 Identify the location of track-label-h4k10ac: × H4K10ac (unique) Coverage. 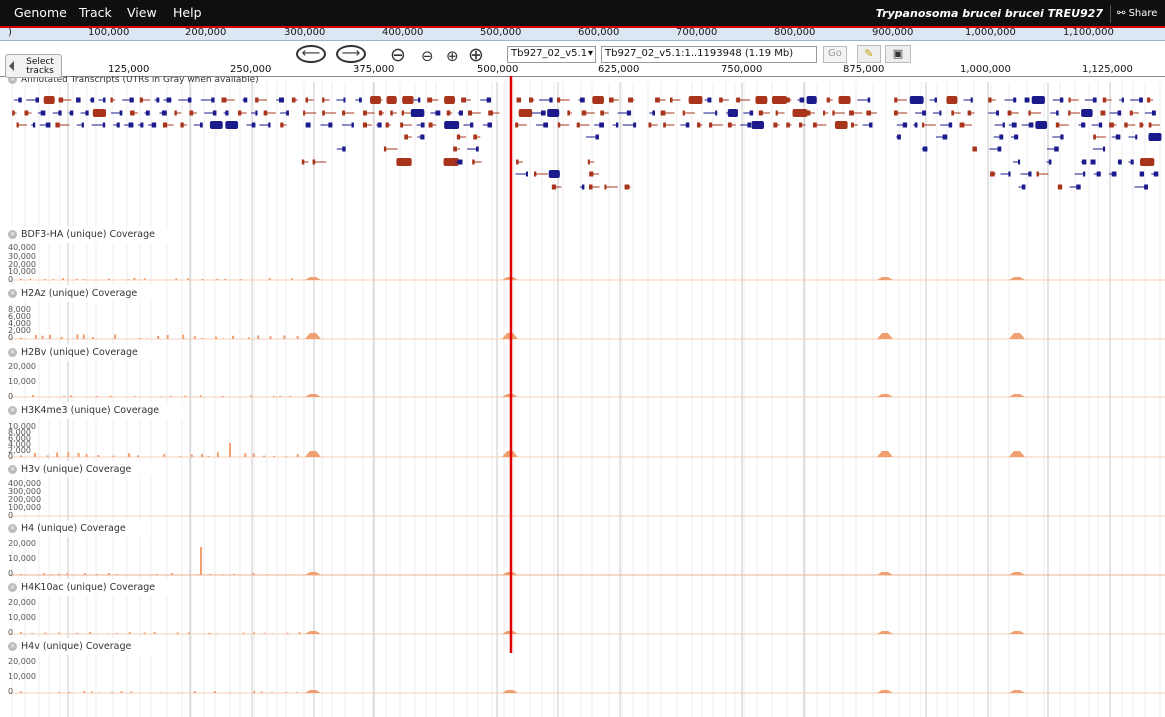
(94, 587).